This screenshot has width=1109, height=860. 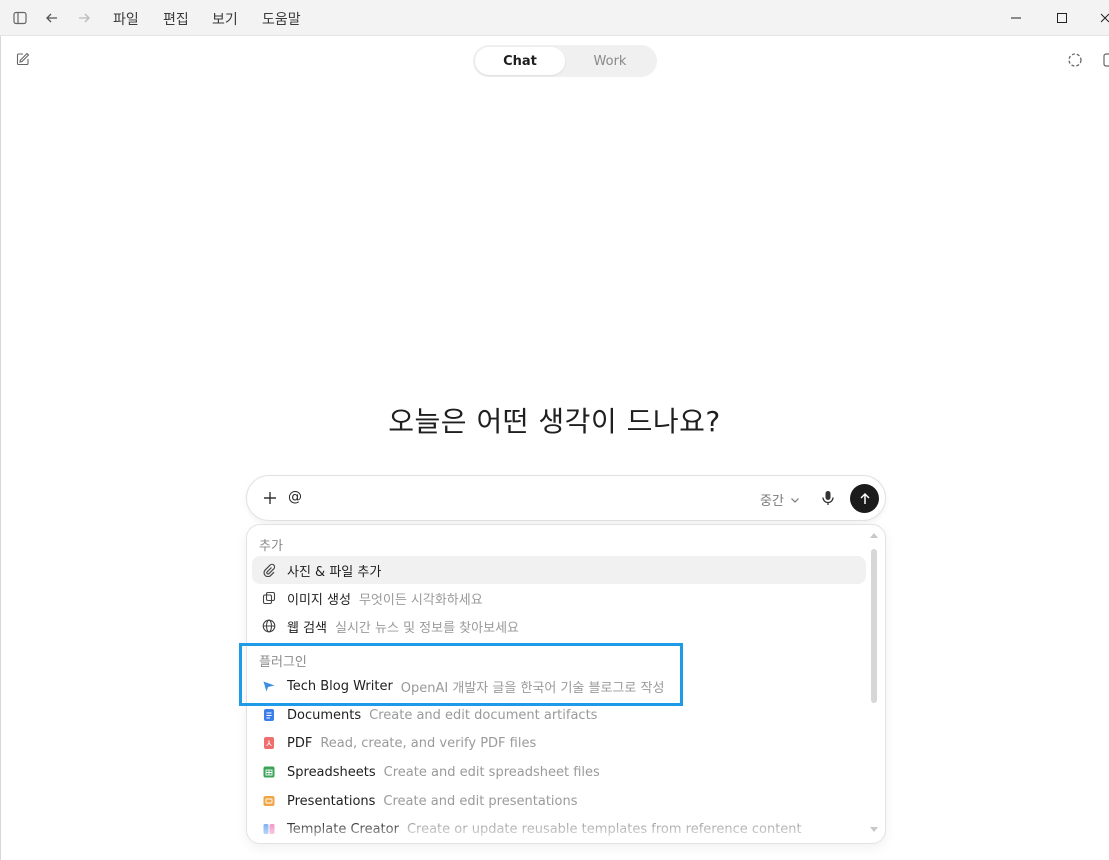 What do you see at coordinates (269, 570) in the screenshot?
I see `paperclip-icon` at bounding box center [269, 570].